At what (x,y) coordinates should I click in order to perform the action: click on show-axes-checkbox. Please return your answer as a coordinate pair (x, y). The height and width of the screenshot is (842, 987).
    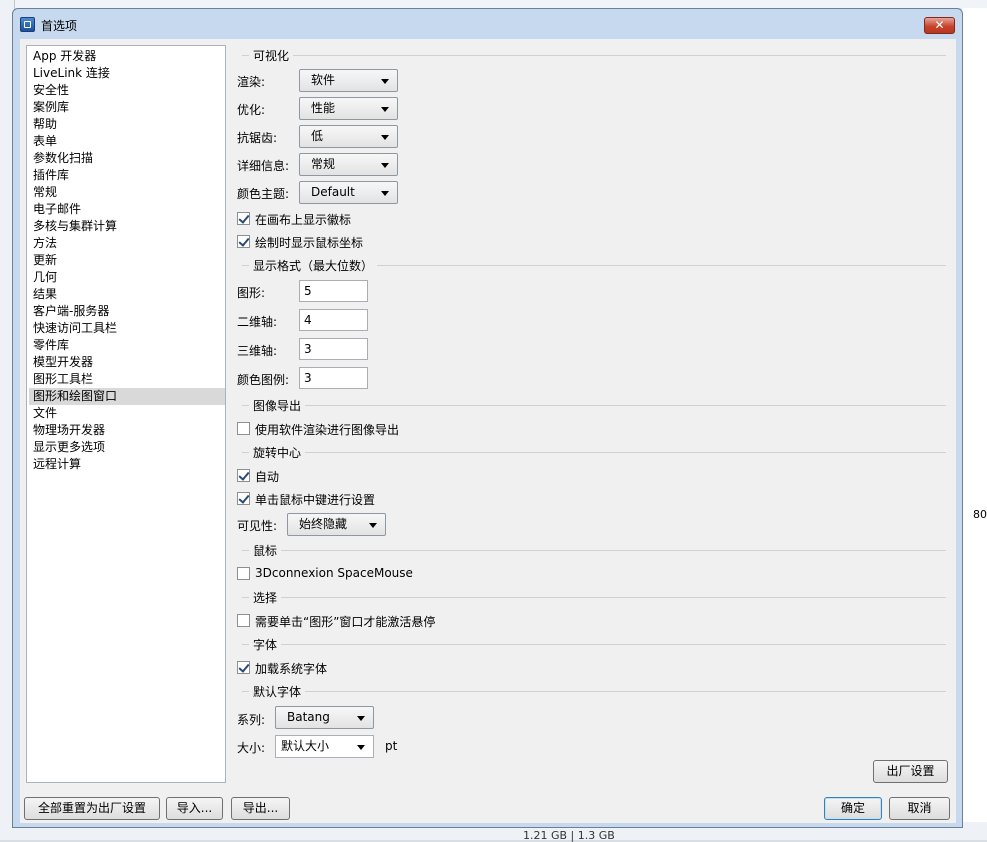
    Looking at the image, I should click on (243, 218).